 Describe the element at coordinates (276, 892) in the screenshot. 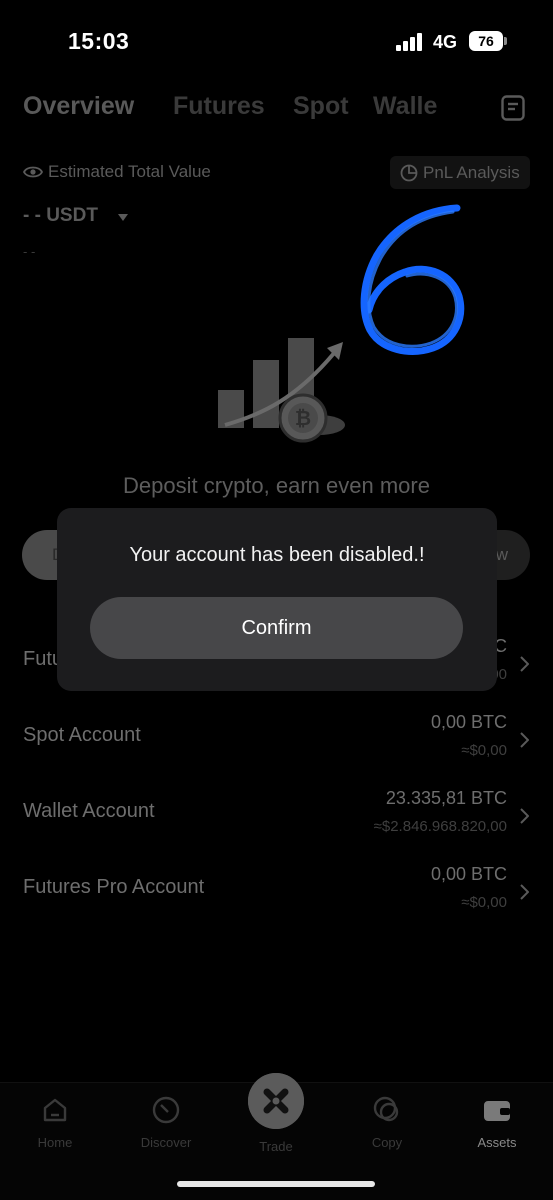

I see `account-row-futures-pro: Futures Pro Account 0,00 BTC ≈$0,00` at that location.